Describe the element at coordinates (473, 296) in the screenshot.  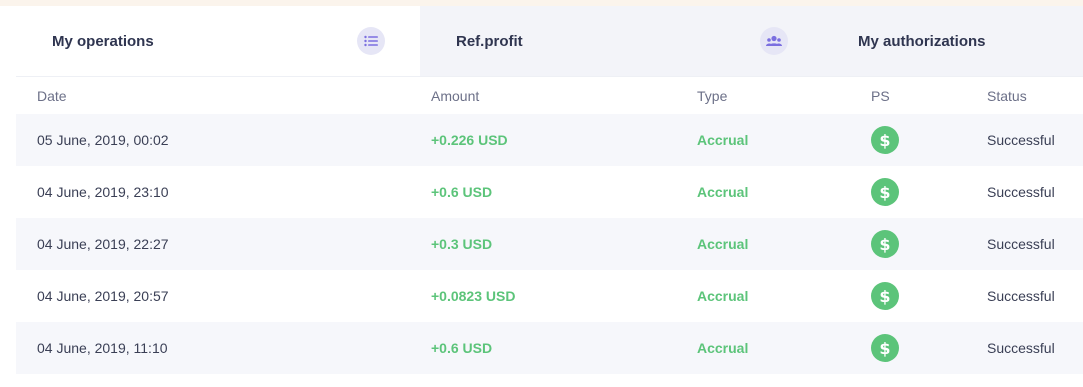
I see `cell-amount: +0.0823 USD` at that location.